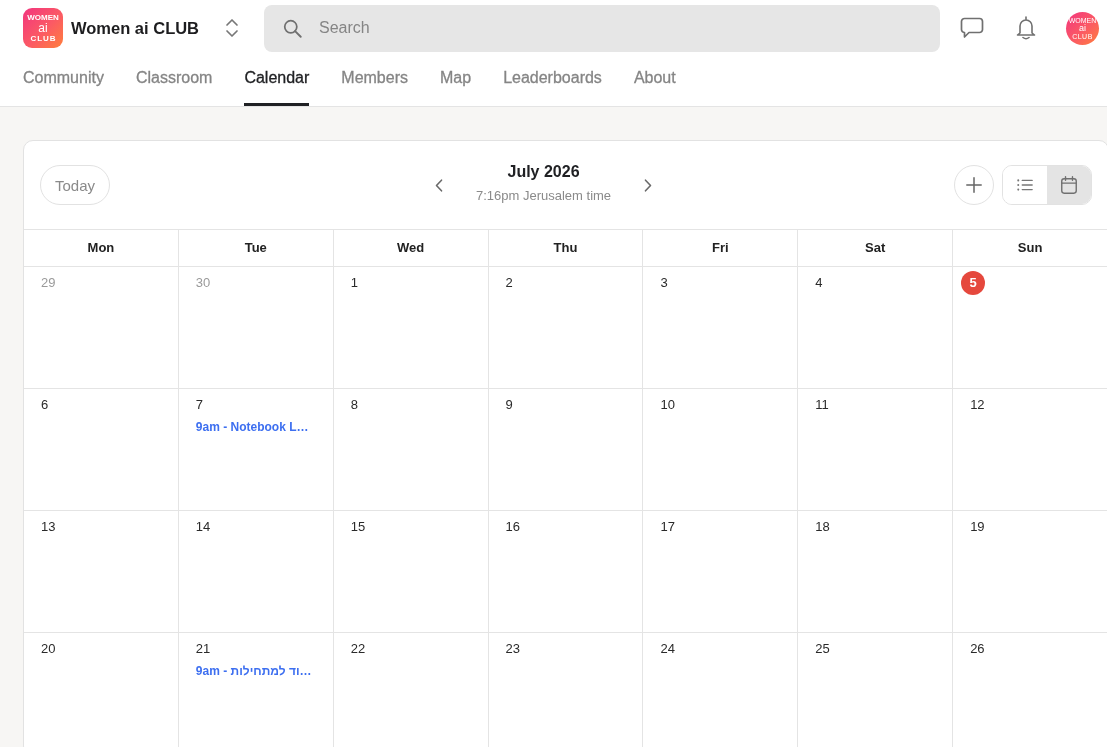 This screenshot has width=1107, height=747. What do you see at coordinates (1030, 248) in the screenshot?
I see `weekday-header: Sun` at bounding box center [1030, 248].